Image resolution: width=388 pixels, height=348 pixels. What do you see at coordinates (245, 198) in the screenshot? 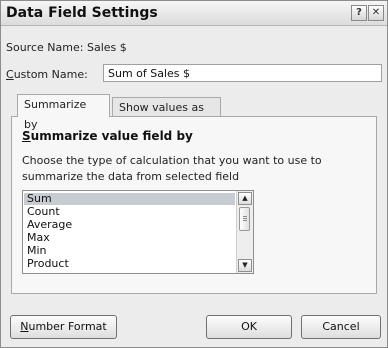
I see `scroll-up-icon: ▲` at bounding box center [245, 198].